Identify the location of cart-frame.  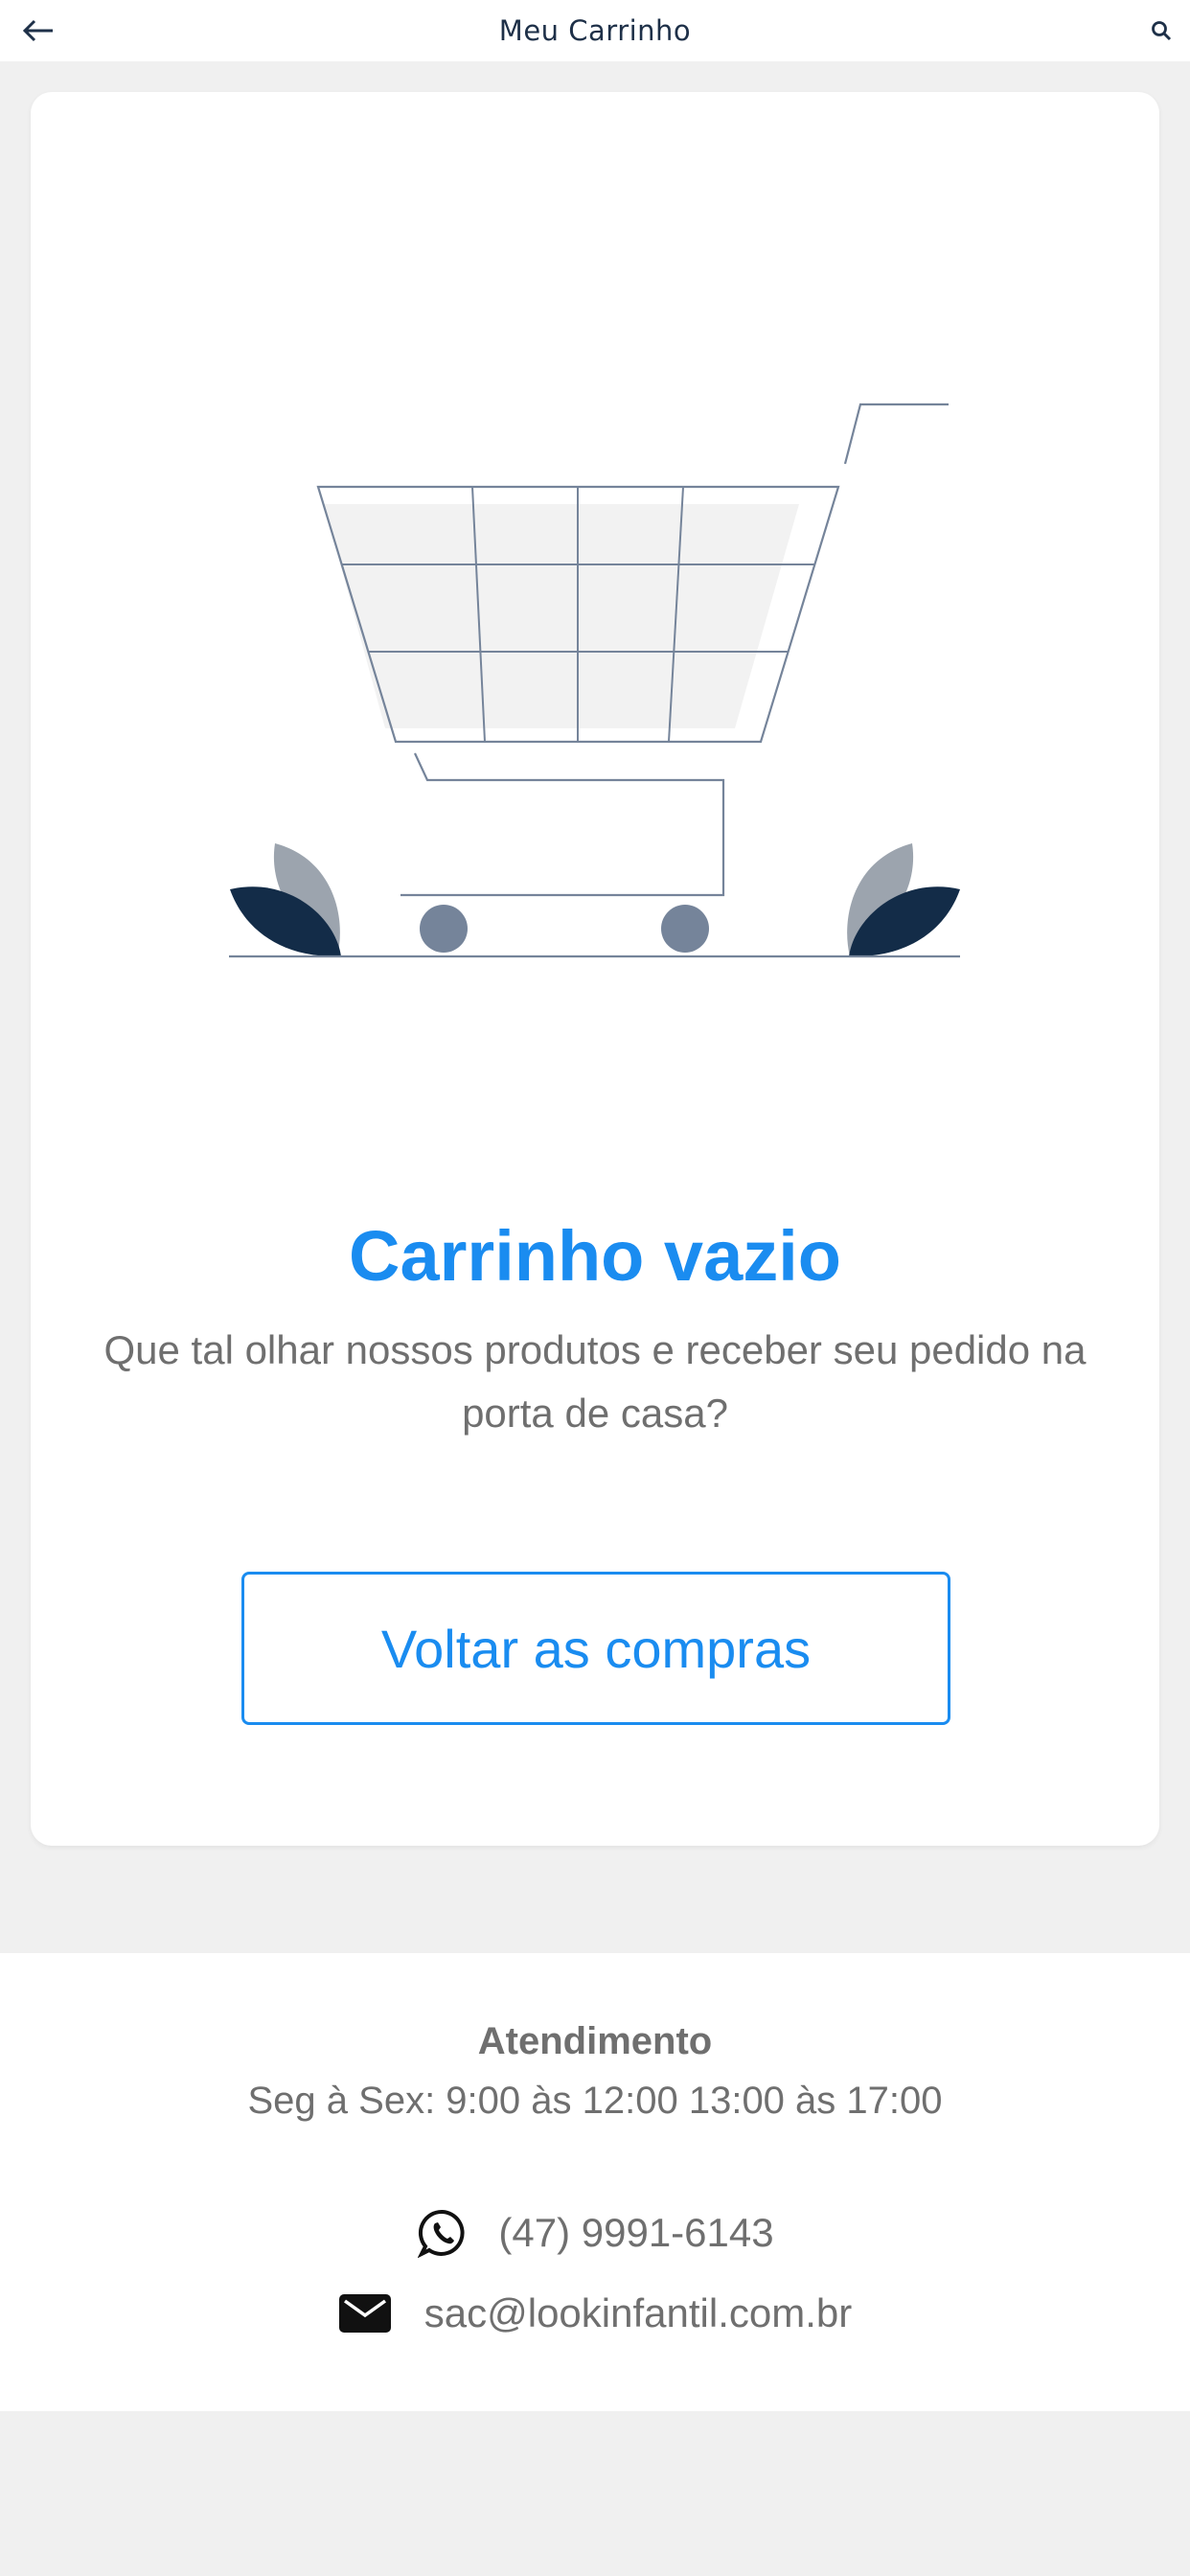
(562, 824).